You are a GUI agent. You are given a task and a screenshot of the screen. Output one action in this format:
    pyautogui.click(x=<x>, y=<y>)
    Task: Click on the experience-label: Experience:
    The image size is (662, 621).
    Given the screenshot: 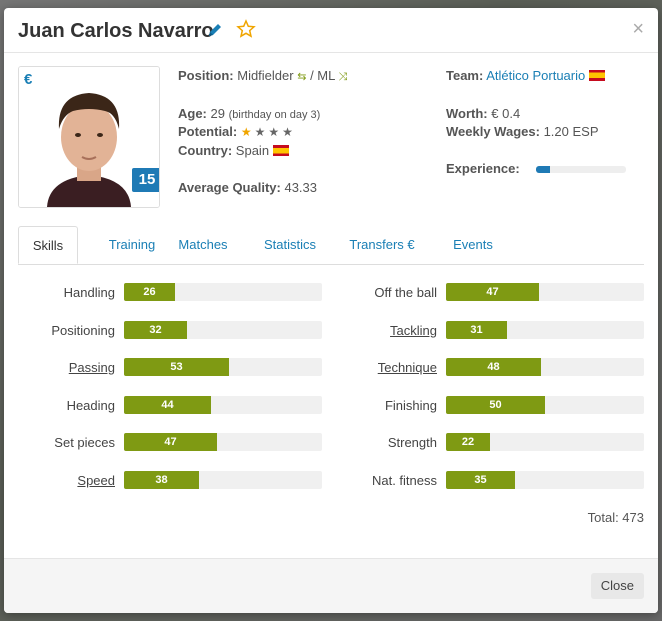 What is the action you would take?
    pyautogui.click(x=483, y=168)
    